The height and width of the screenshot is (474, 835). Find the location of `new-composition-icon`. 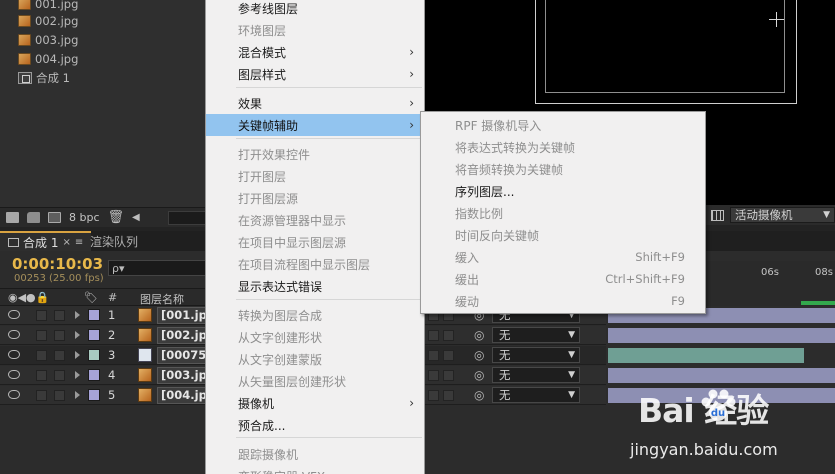

new-composition-icon is located at coordinates (54, 217).